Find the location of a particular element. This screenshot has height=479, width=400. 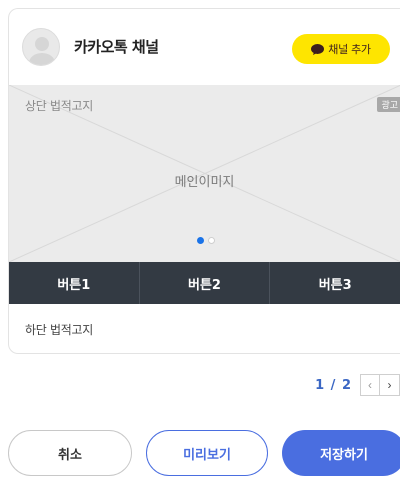

pagination: 1 / 2 ‹ › is located at coordinates (357, 385).